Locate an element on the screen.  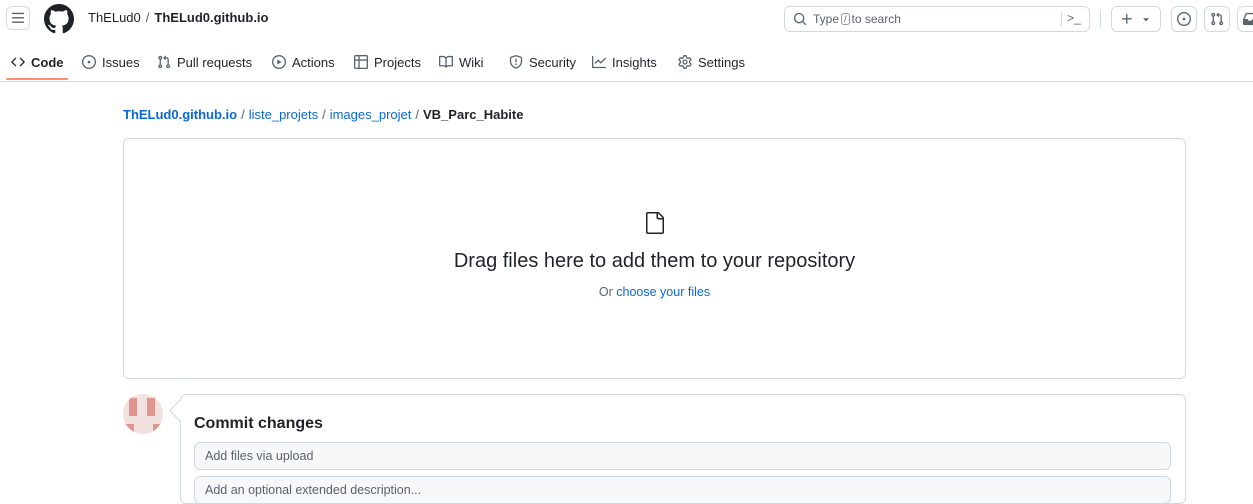
code-icon is located at coordinates (18, 62).